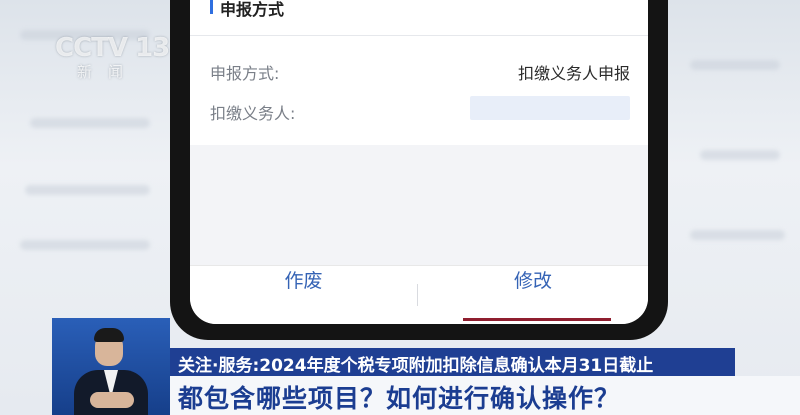 The height and width of the screenshot is (415, 800). What do you see at coordinates (245, 73) in the screenshot?
I see `declaration-method-label: 申报方式:` at bounding box center [245, 73].